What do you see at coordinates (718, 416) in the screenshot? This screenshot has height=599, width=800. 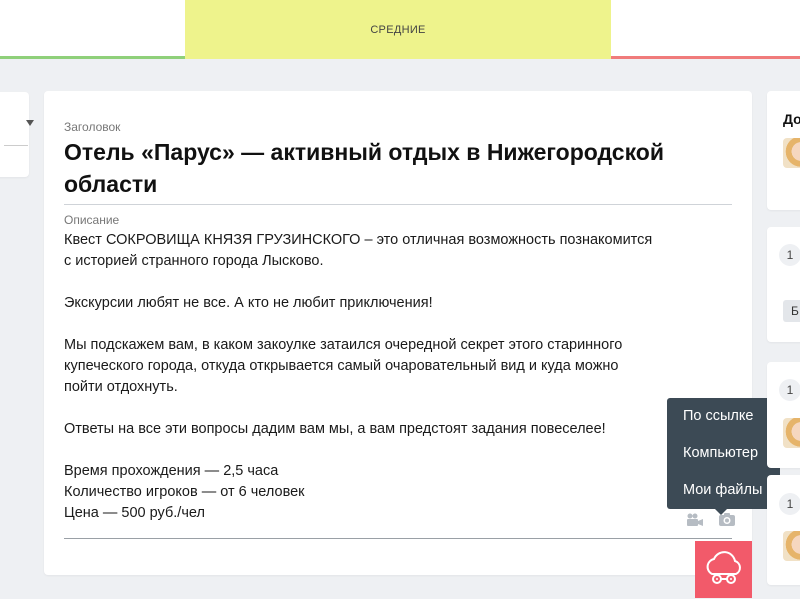 I see `menu-item-by-link: По ссылке` at bounding box center [718, 416].